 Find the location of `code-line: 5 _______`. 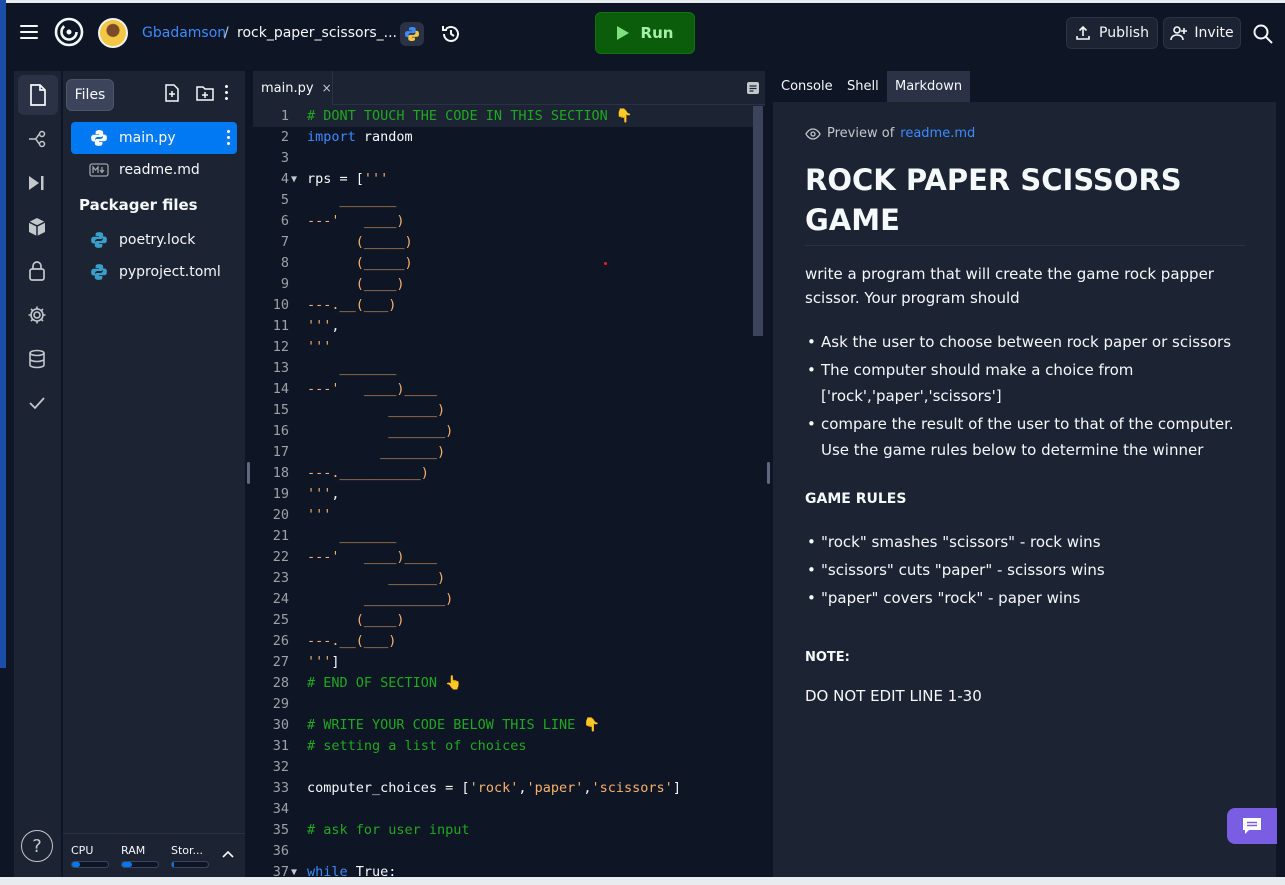

code-line: 5 _______ is located at coordinates (503, 200).